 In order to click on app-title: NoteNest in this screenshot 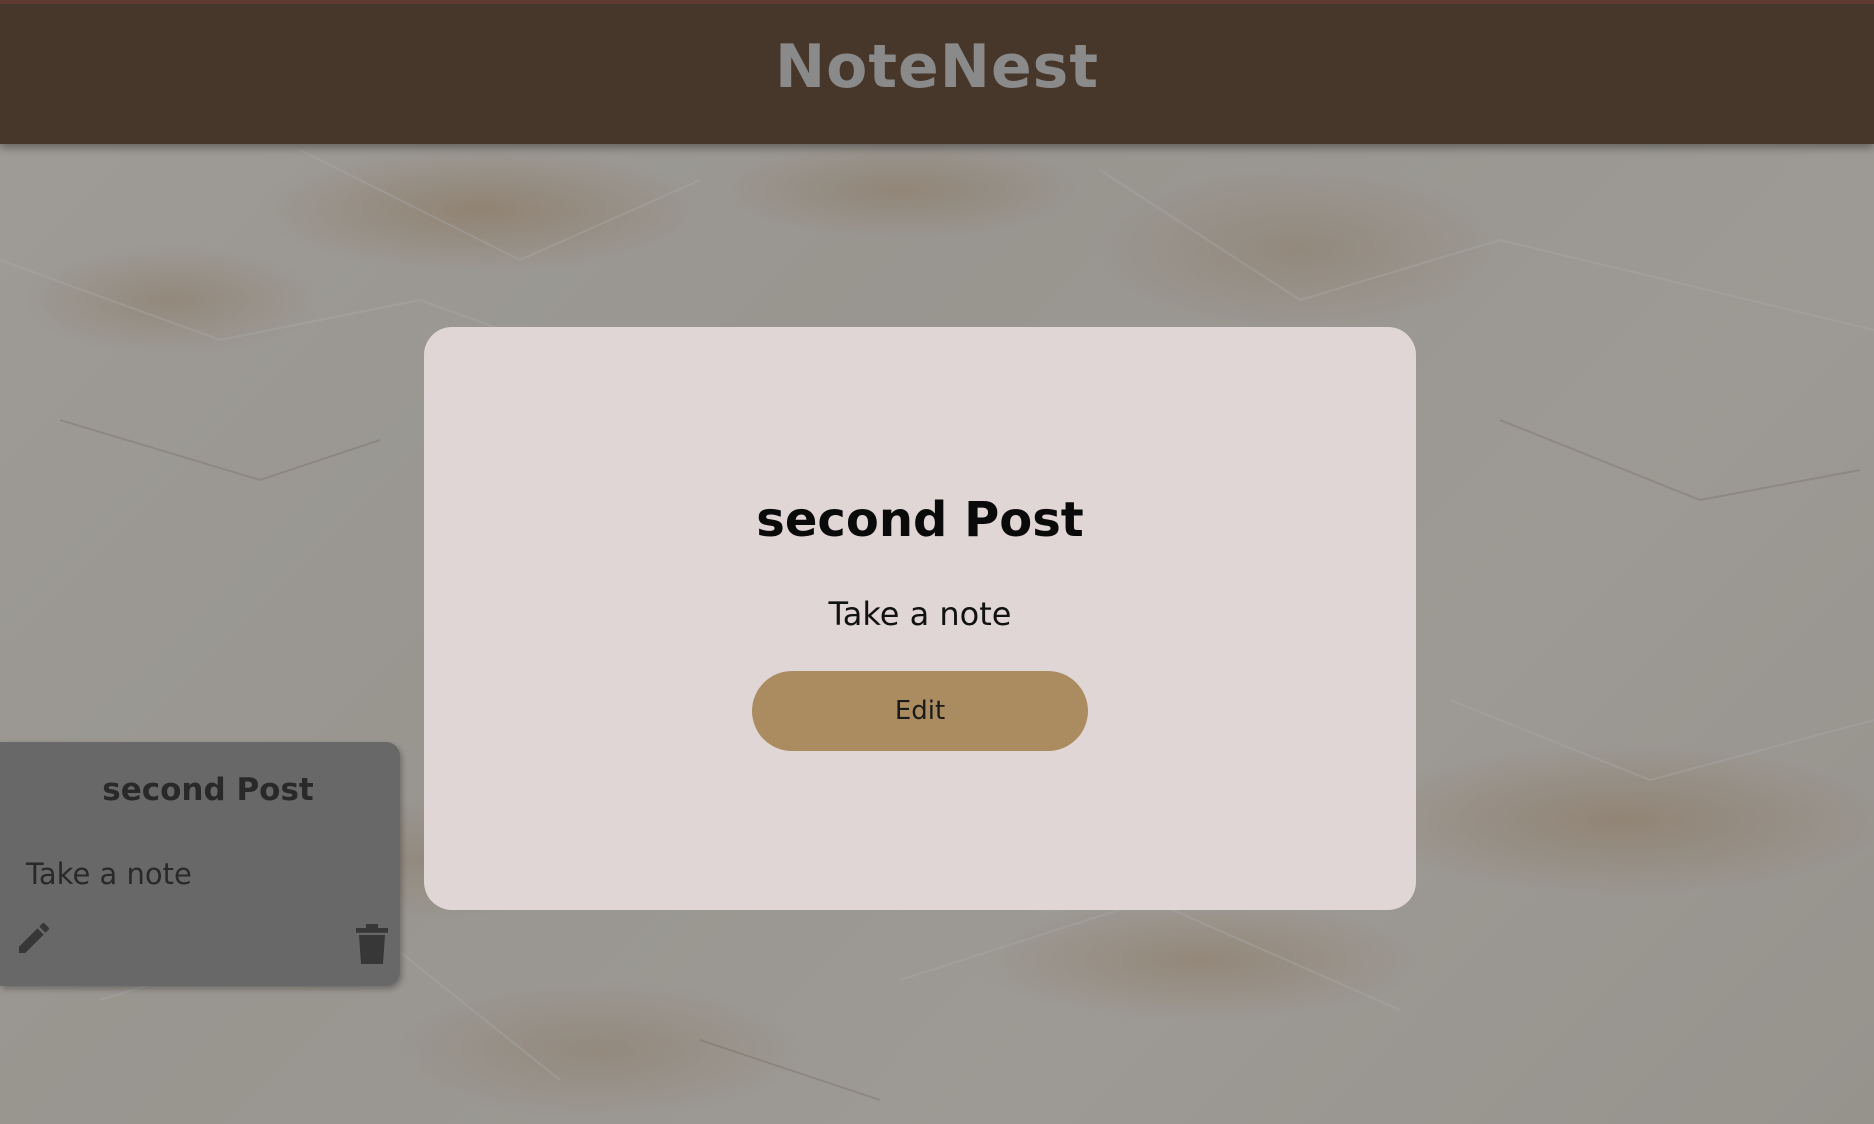, I will do `click(937, 67)`.